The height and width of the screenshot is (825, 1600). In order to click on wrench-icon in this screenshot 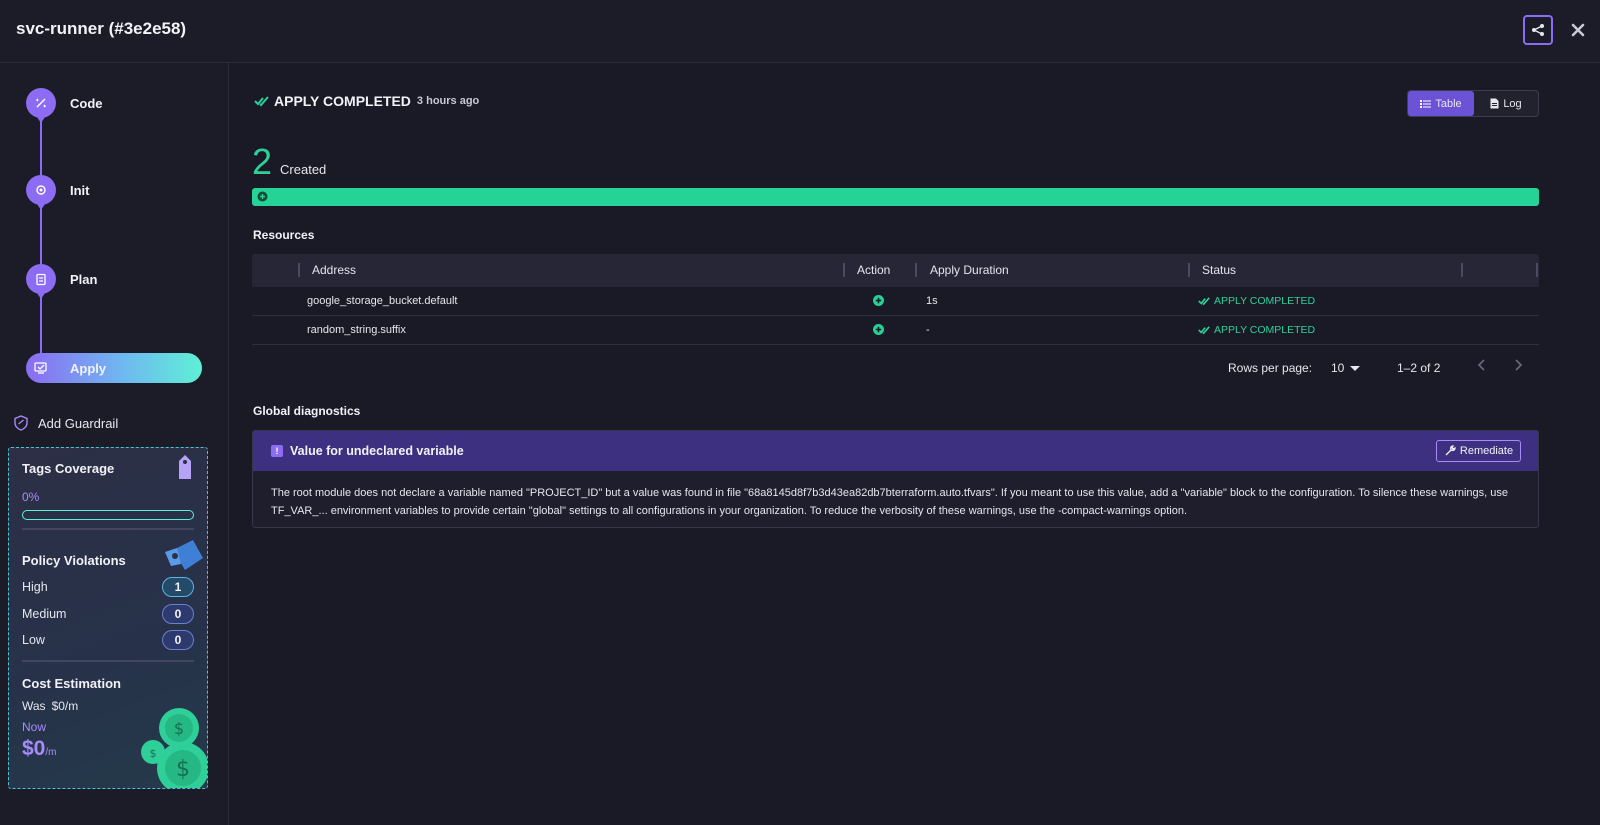, I will do `click(1450, 450)`.